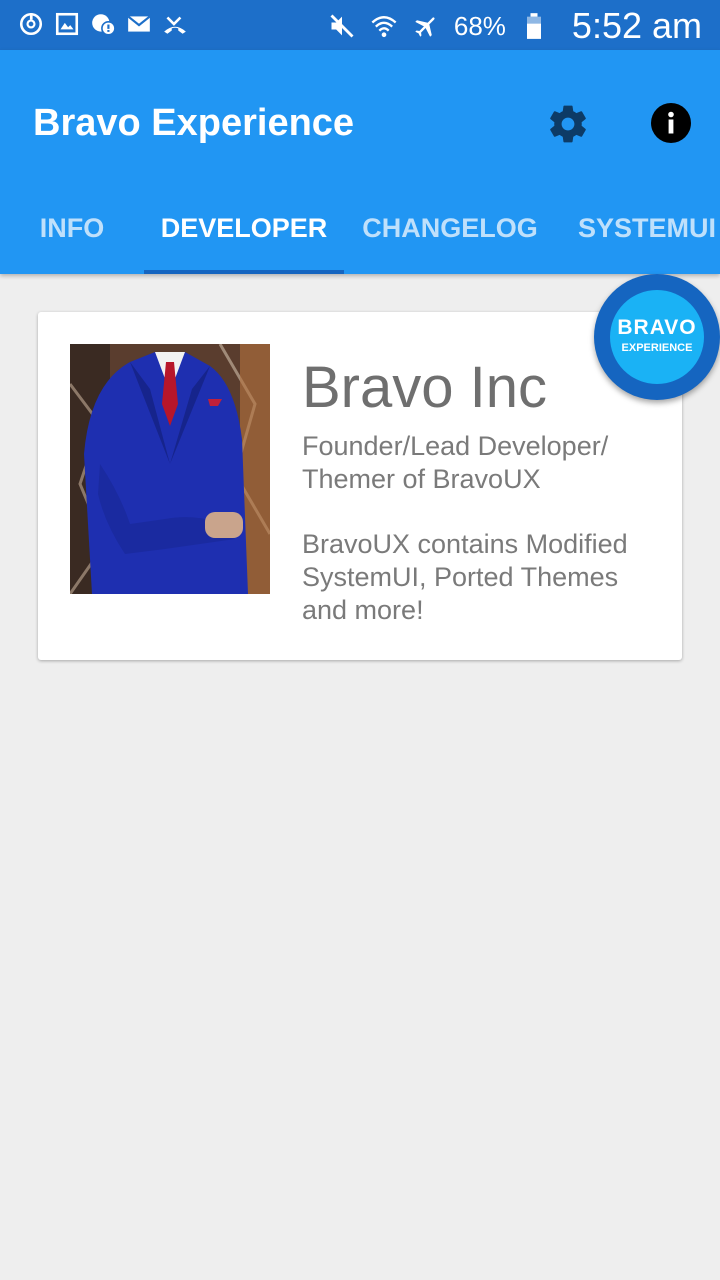 This screenshot has height=1280, width=720. I want to click on fab-logo-line2: EXPERIENCE, so click(657, 348).